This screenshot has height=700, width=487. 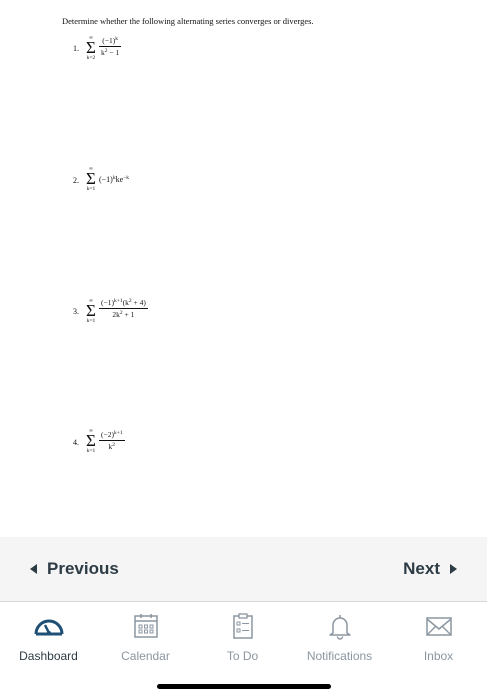 What do you see at coordinates (339, 656) in the screenshot?
I see `tab-label: Notifications` at bounding box center [339, 656].